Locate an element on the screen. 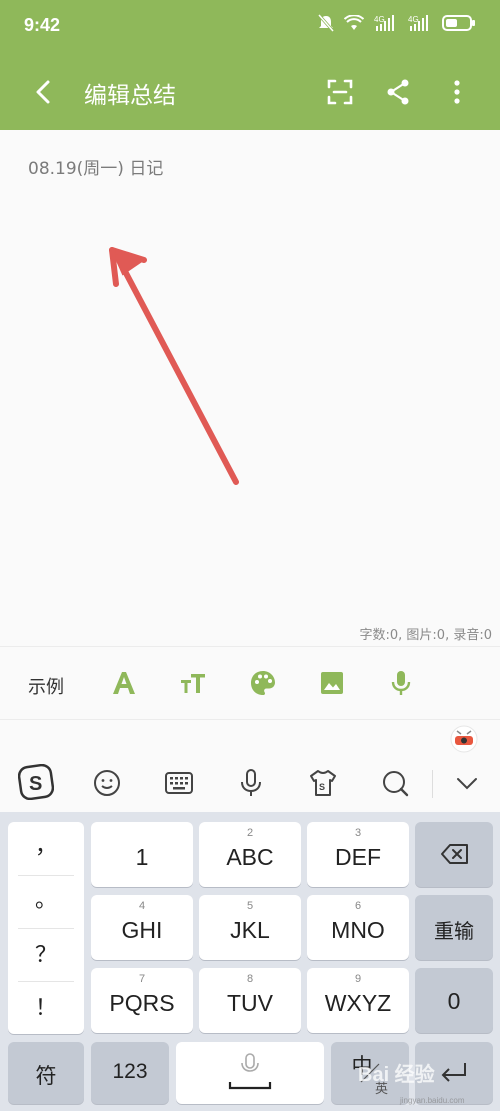 Image resolution: width=500 pixels, height=1111 pixels. backspace-key is located at coordinates (454, 854).